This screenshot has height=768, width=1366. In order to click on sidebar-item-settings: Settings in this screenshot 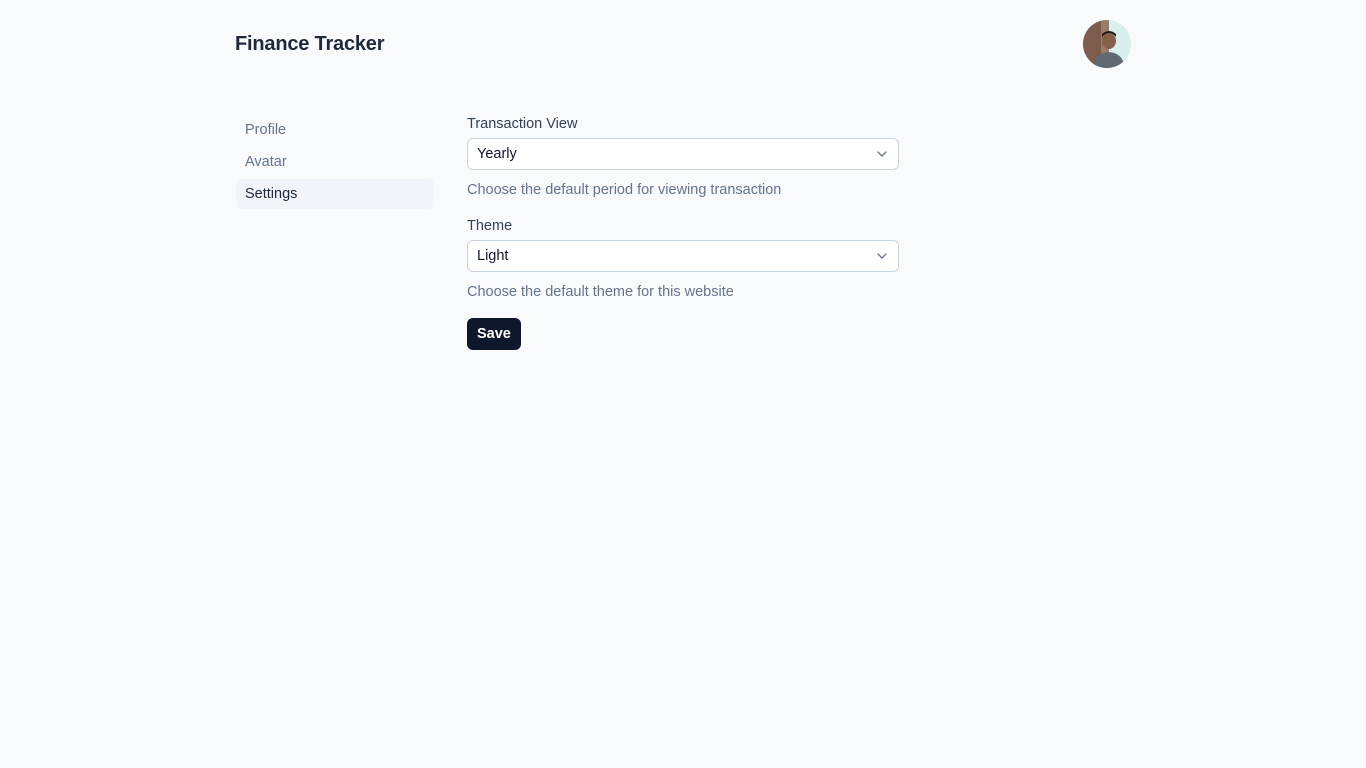, I will do `click(335, 194)`.